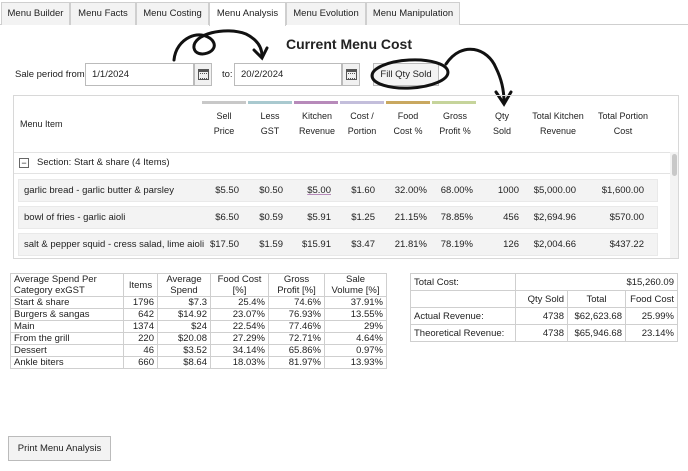 The width and height of the screenshot is (688, 471). What do you see at coordinates (24, 163) in the screenshot?
I see `collapse-icon: −` at bounding box center [24, 163].